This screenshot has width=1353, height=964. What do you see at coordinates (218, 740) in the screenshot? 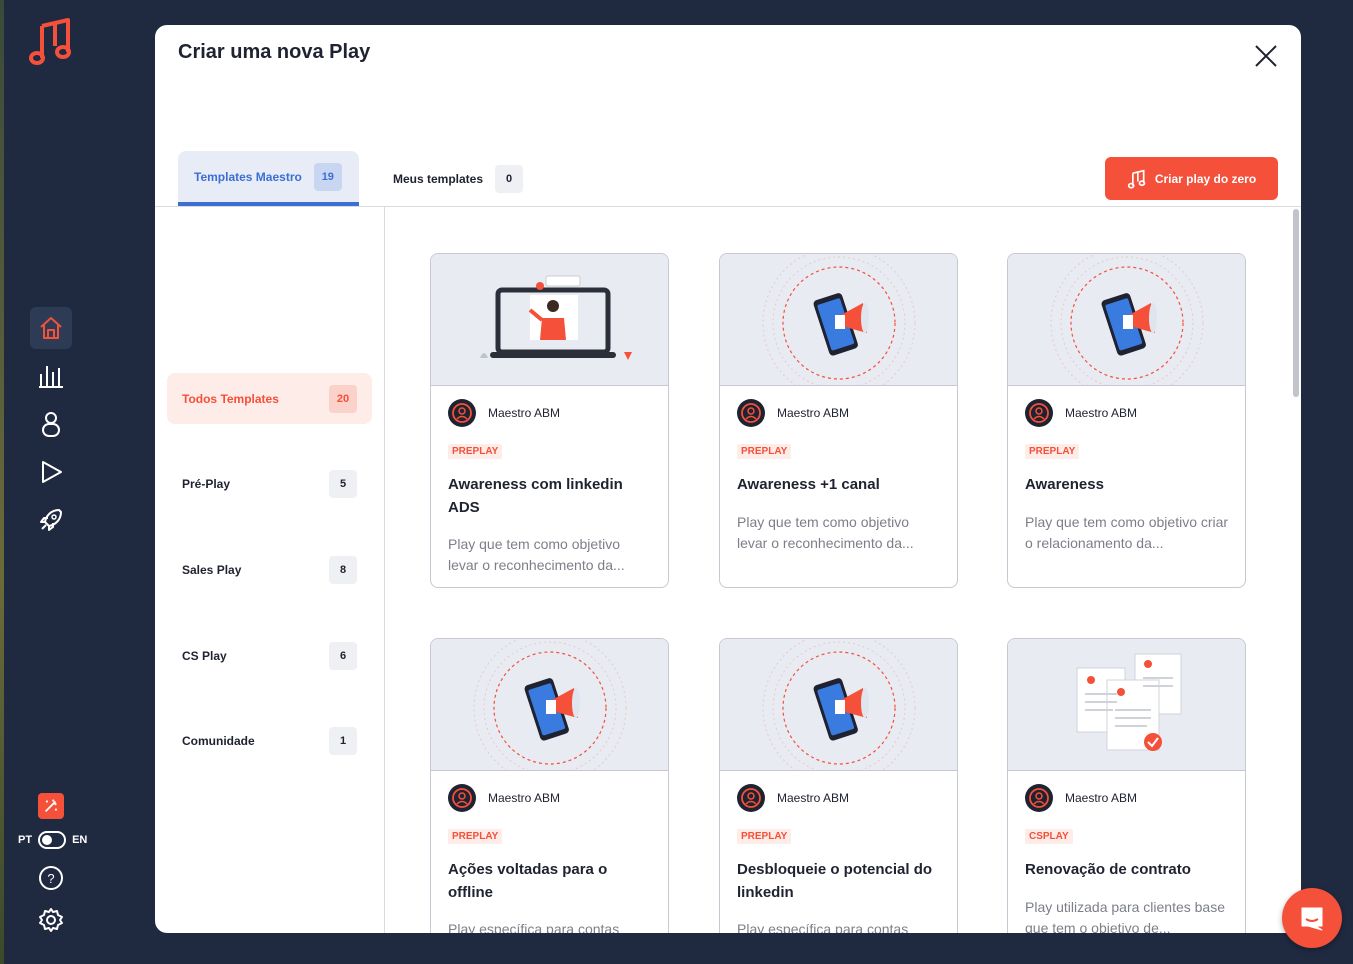
I see `category-label: Comunidade` at bounding box center [218, 740].